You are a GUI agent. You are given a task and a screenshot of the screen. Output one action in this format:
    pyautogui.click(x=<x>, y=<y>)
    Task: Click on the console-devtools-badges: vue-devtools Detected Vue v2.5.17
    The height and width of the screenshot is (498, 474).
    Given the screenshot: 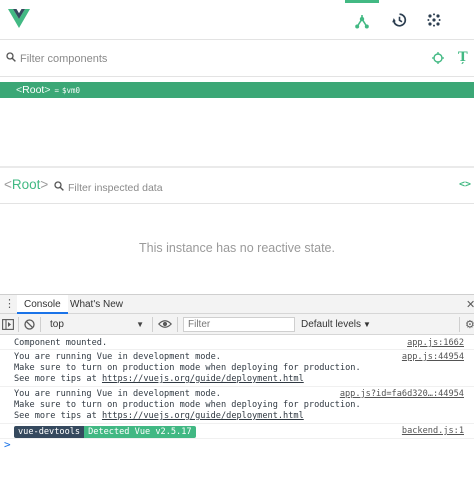 What is the action you would take?
    pyautogui.click(x=105, y=432)
    